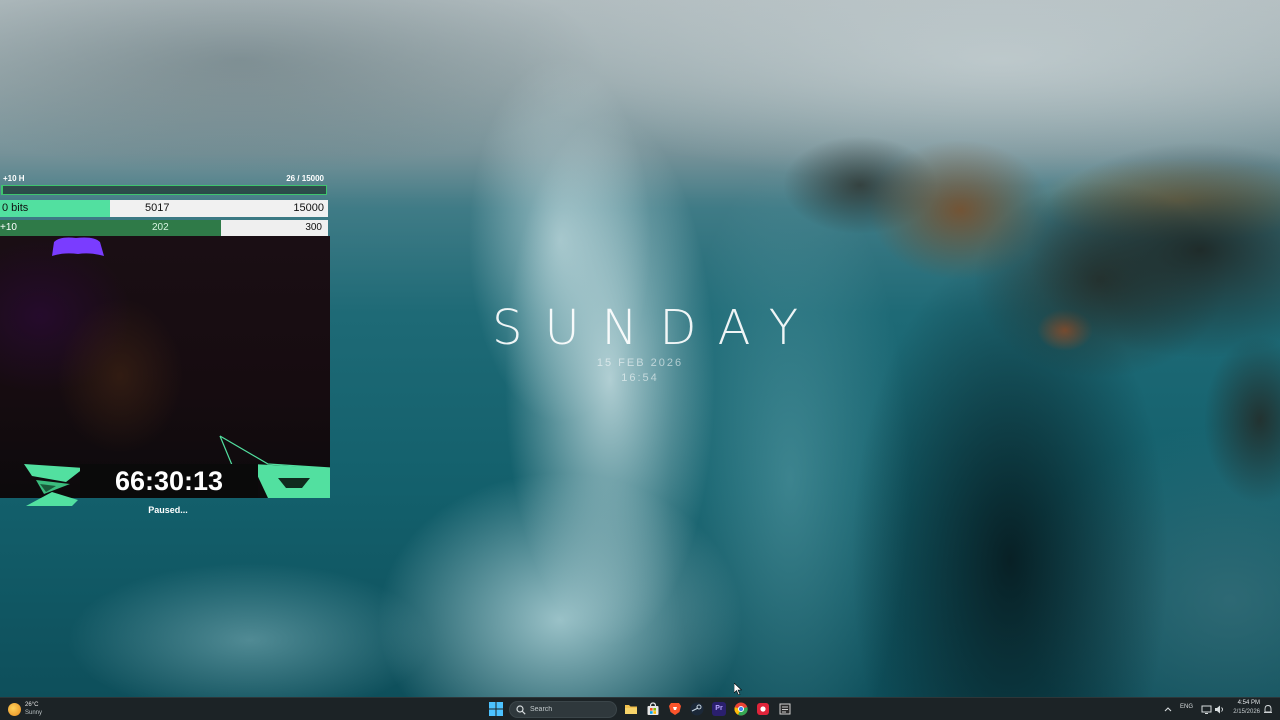 This screenshot has height=720, width=1280. Describe the element at coordinates (1244, 712) in the screenshot. I see `taskbar-clock-date: 2/15/2026` at that location.